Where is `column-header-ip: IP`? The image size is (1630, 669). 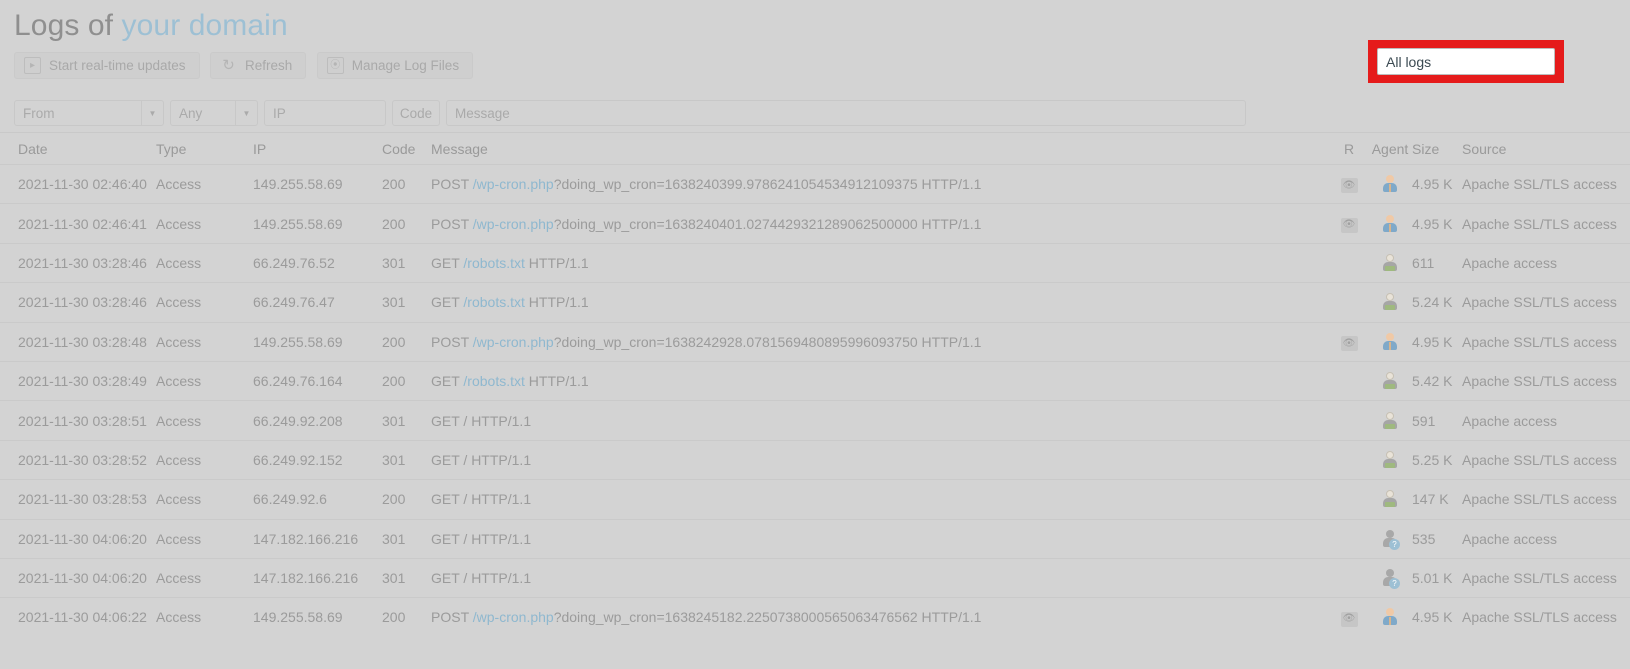 column-header-ip: IP is located at coordinates (317, 149).